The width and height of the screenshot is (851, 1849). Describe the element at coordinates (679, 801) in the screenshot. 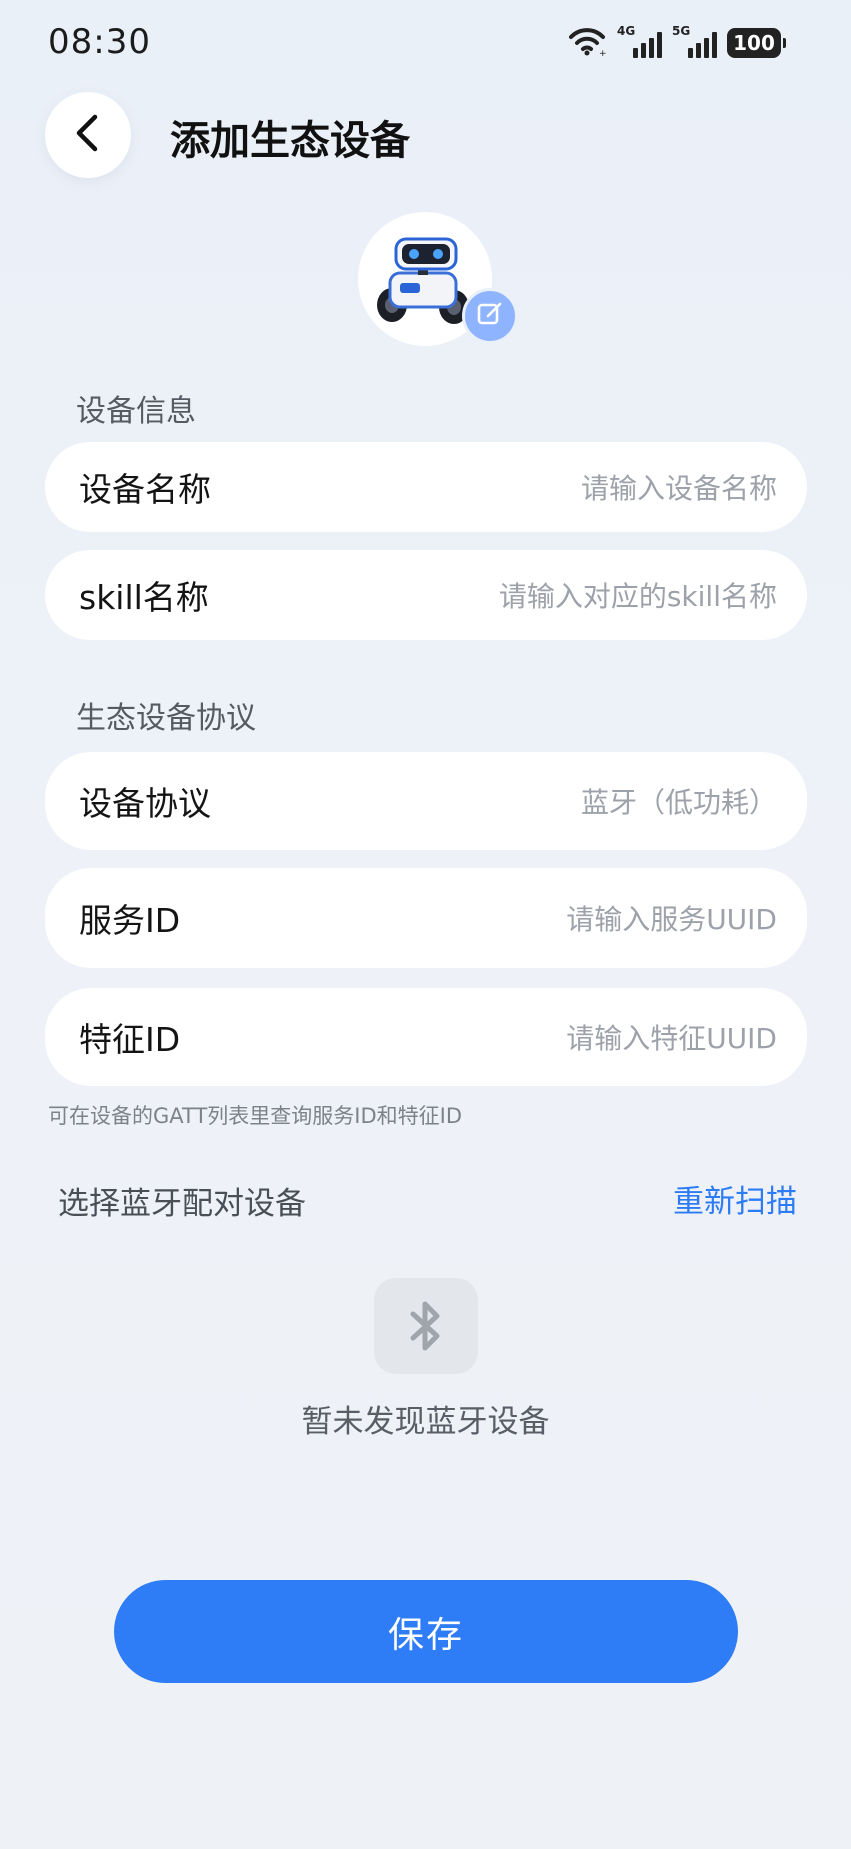

I see `device-protocol-select: 蓝牙（低功耗）` at that location.